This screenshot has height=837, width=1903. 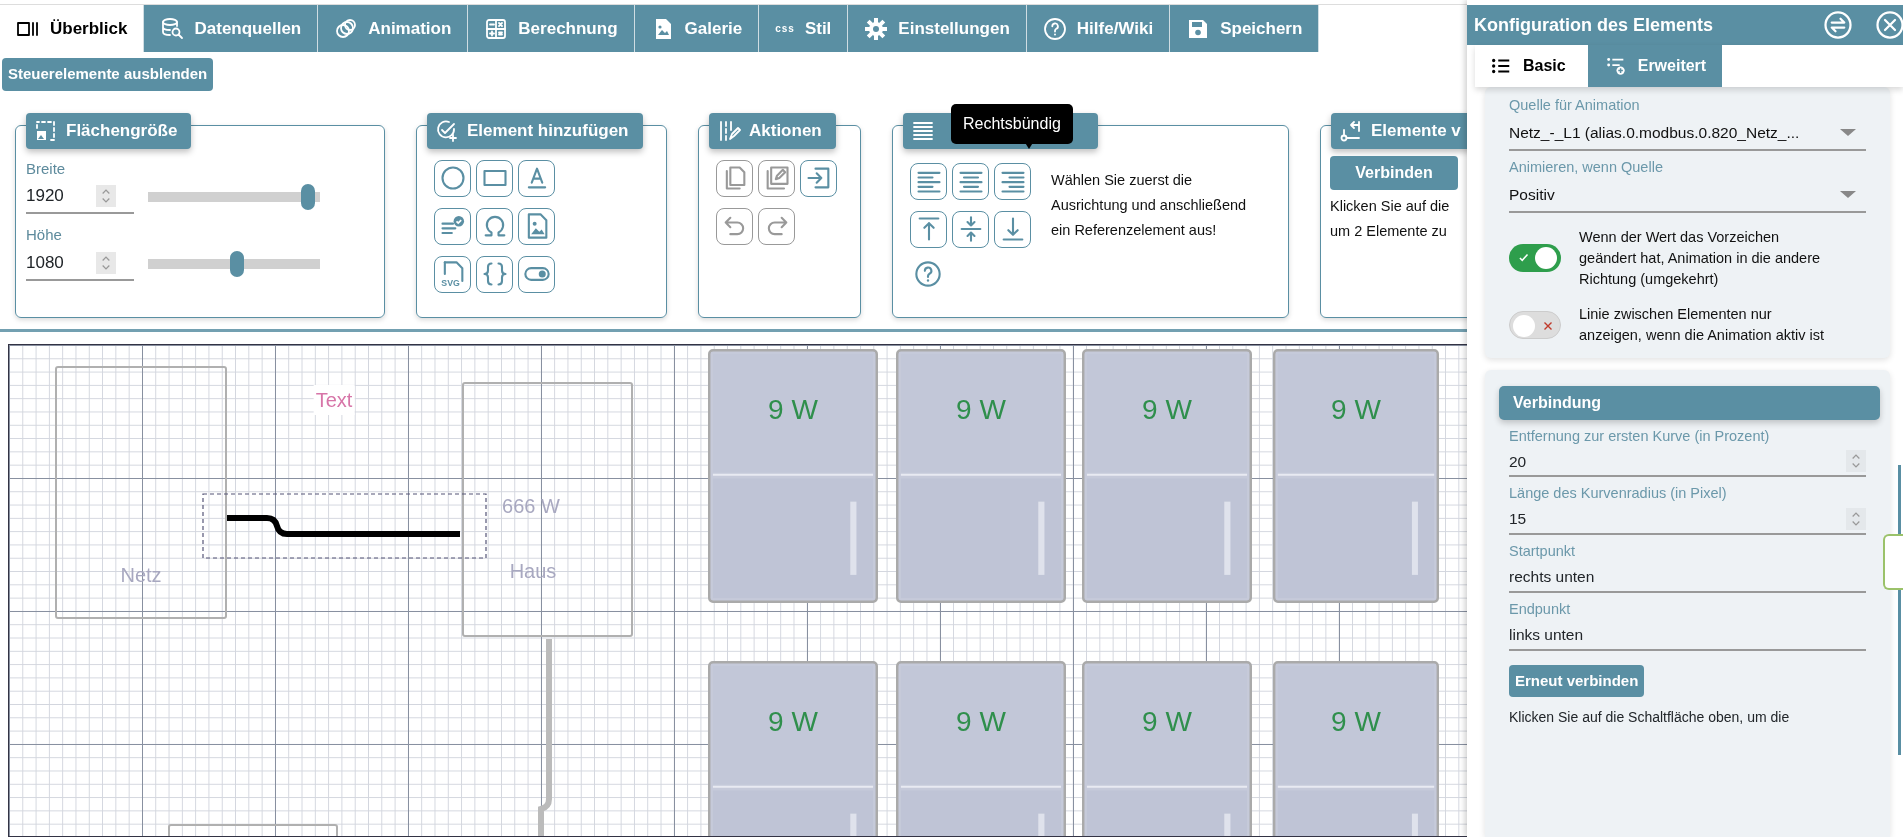 What do you see at coordinates (1650, 717) in the screenshot?
I see `hint-text: Klicken Sie auf die Schaltfläche oben, um die` at bounding box center [1650, 717].